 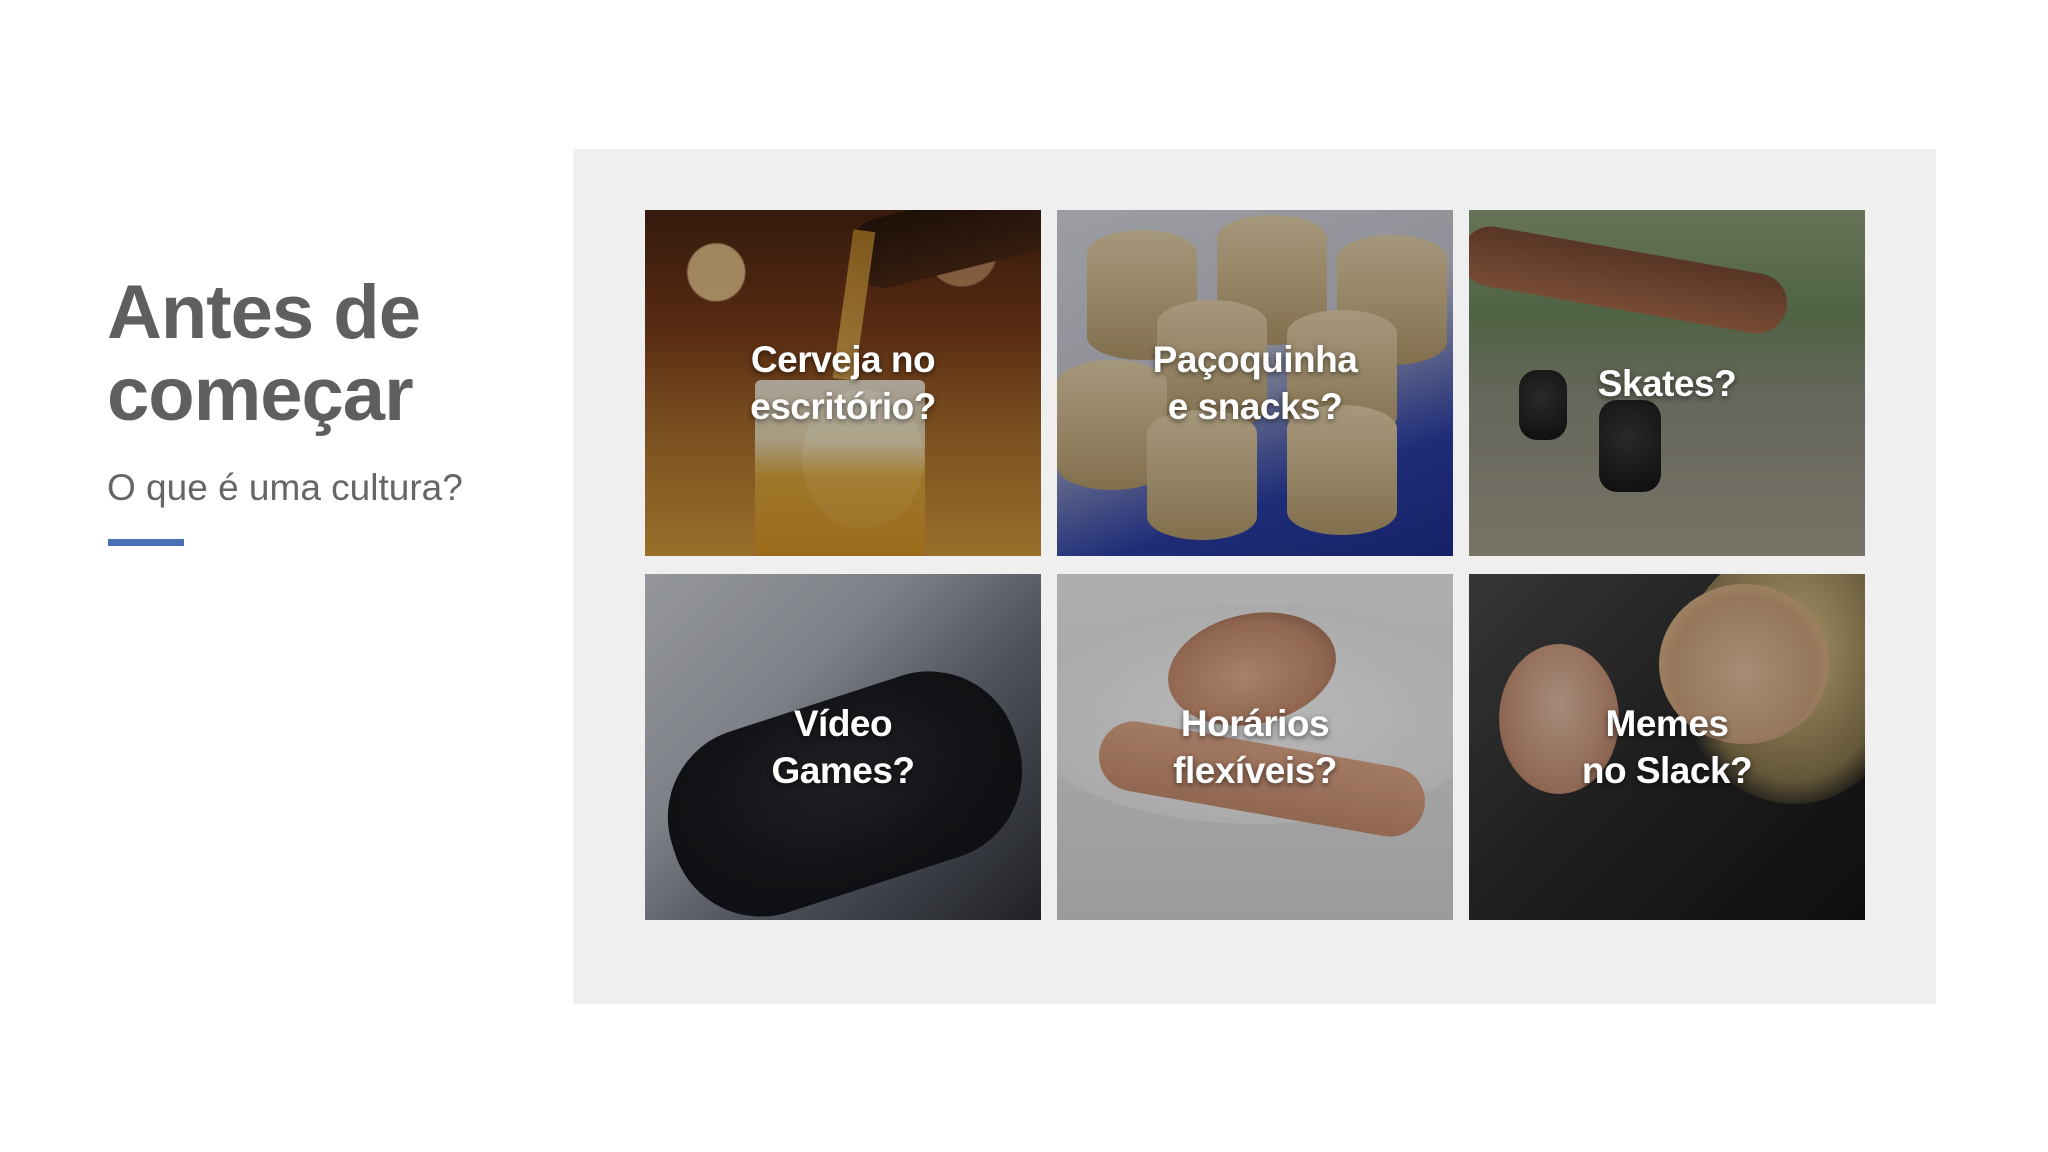 I want to click on tile-label-line: flexíveis?, so click(x=1255, y=770).